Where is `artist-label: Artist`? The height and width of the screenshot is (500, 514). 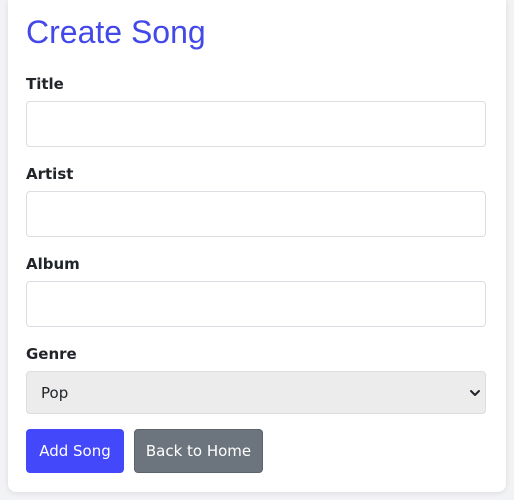 artist-label: Artist is located at coordinates (50, 174).